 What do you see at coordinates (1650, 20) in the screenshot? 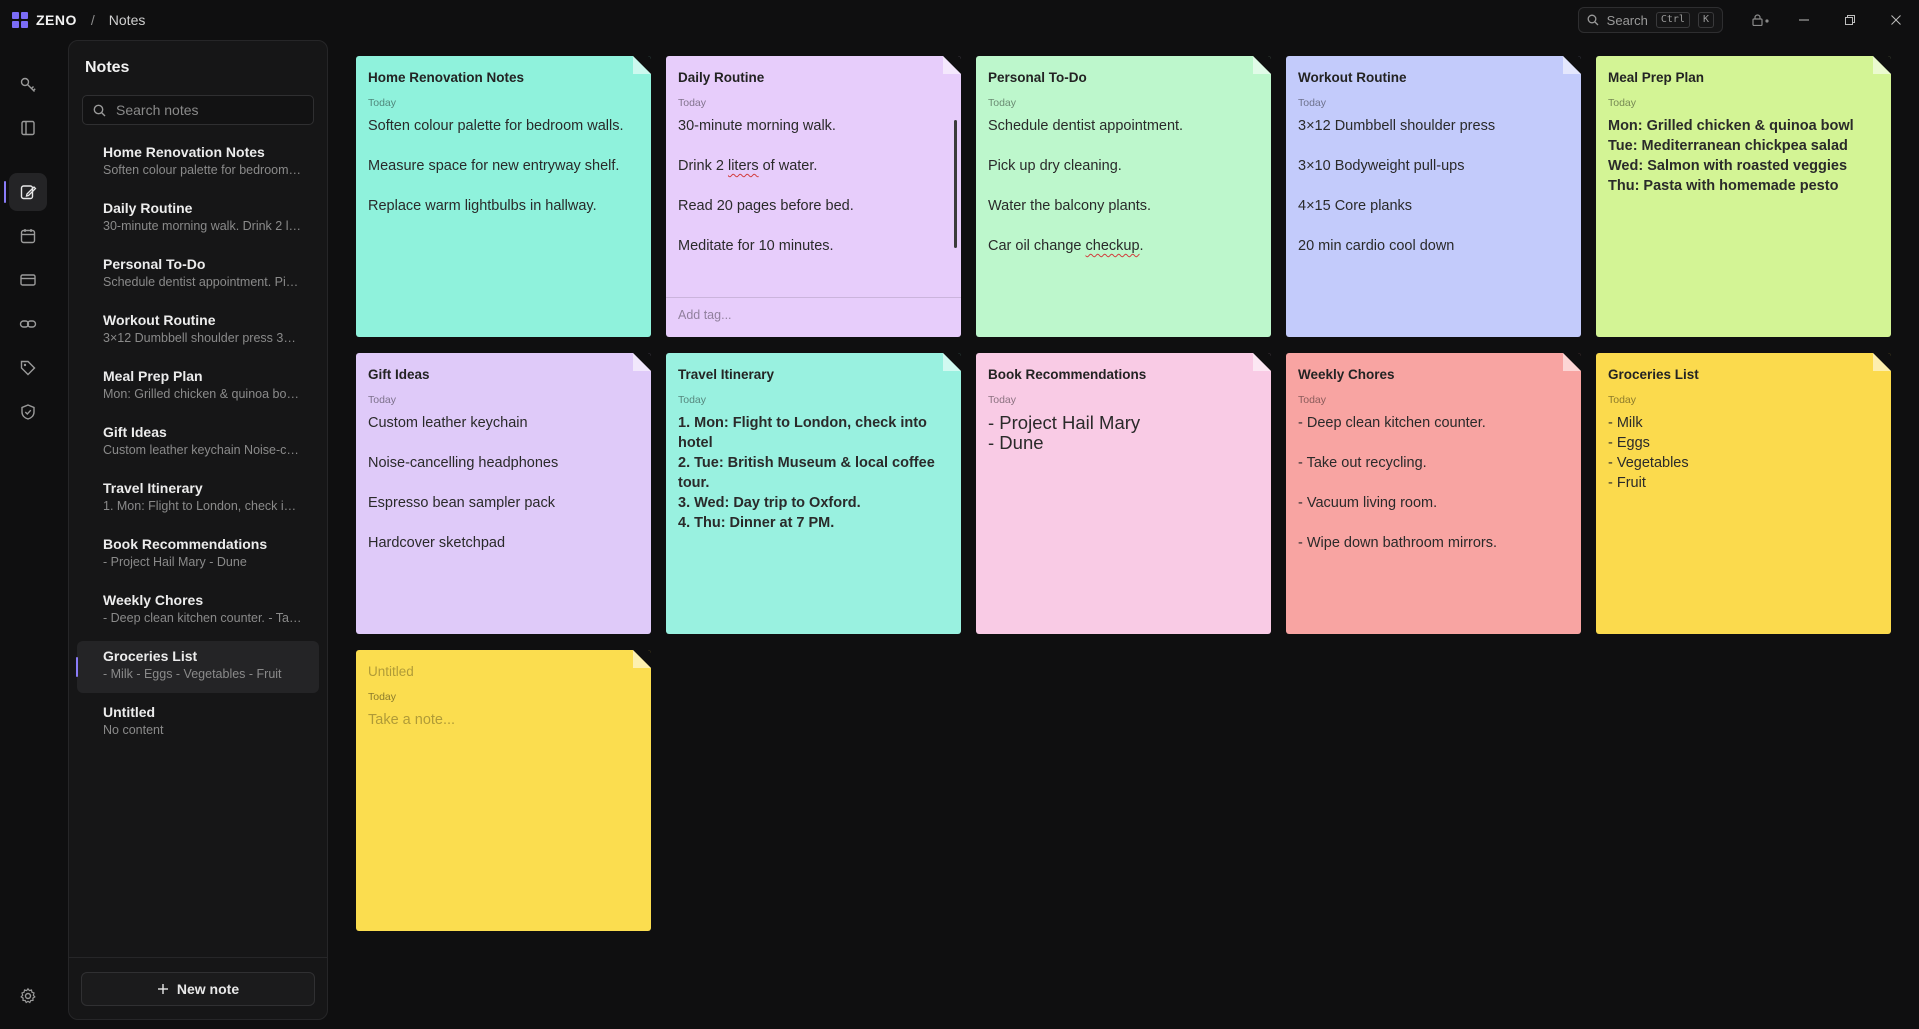
I see `global-search-button: Search Ctrl K` at bounding box center [1650, 20].